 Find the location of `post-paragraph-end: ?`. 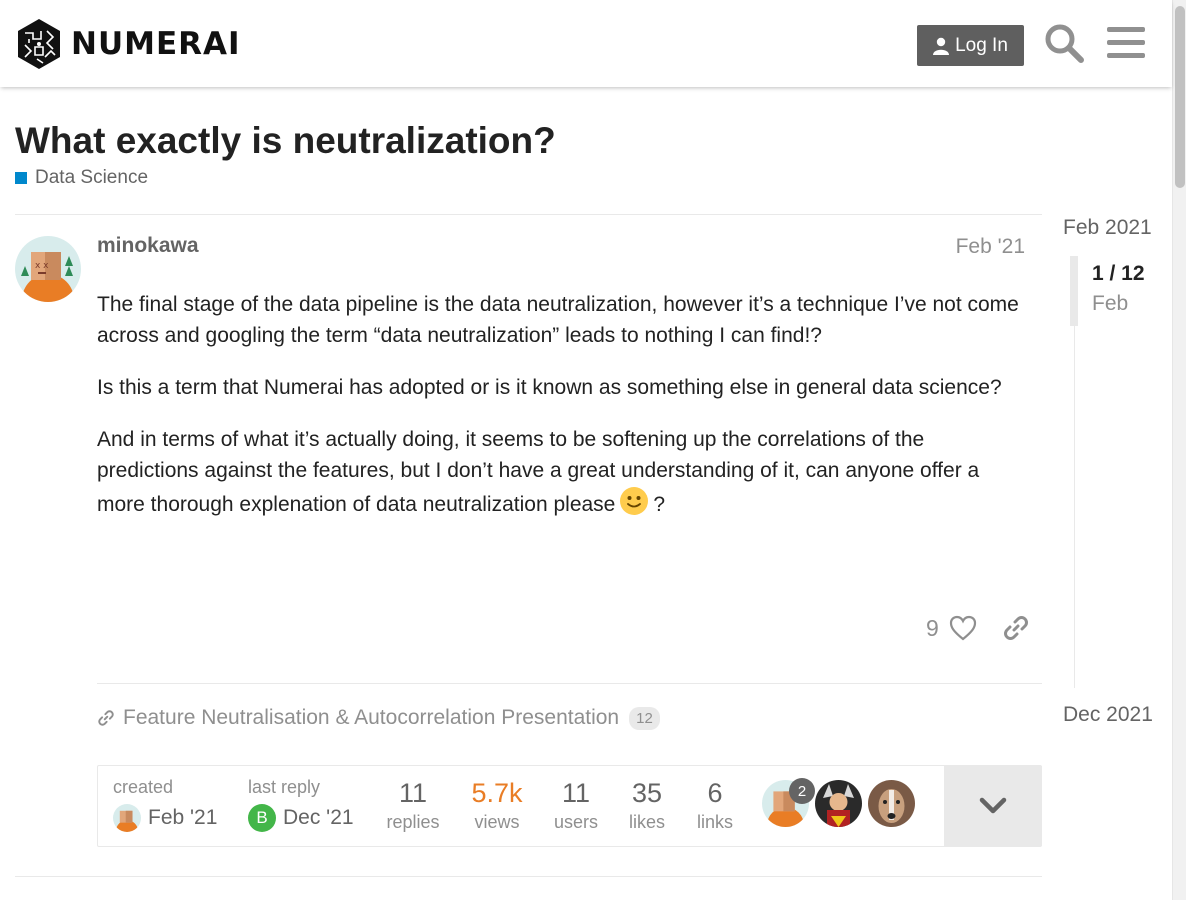

post-paragraph-end: ? is located at coordinates (659, 504).